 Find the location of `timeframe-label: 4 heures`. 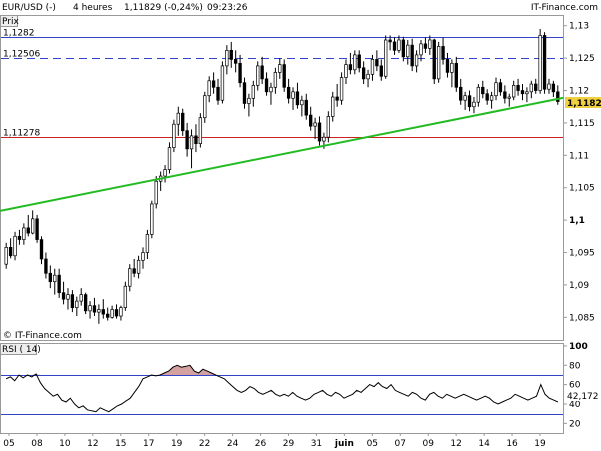

timeframe-label: 4 heures is located at coordinates (93, 8).